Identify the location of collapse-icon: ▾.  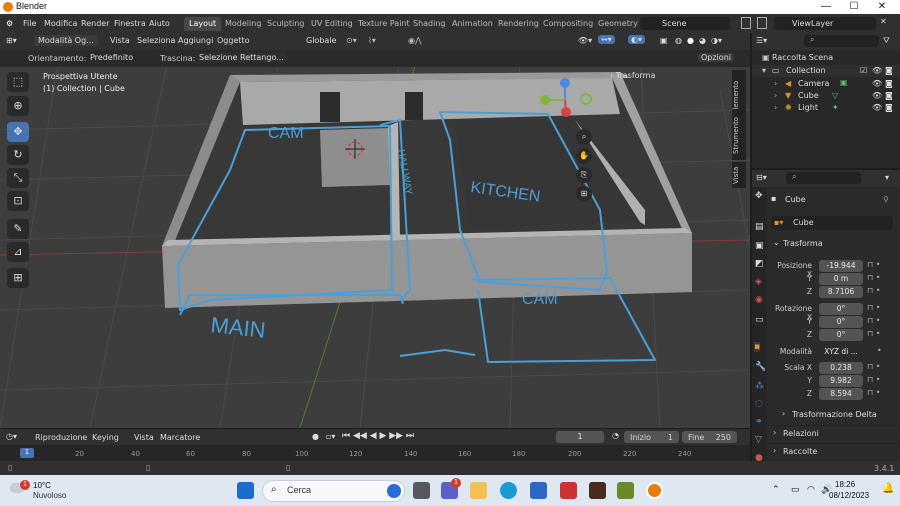
(887, 177).